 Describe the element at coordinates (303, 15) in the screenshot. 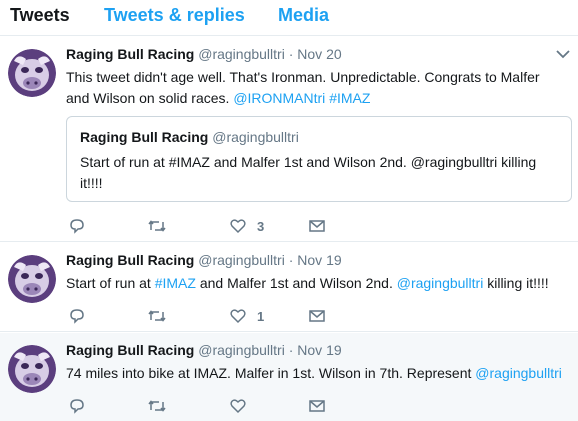

I see `tab-media: Media` at that location.